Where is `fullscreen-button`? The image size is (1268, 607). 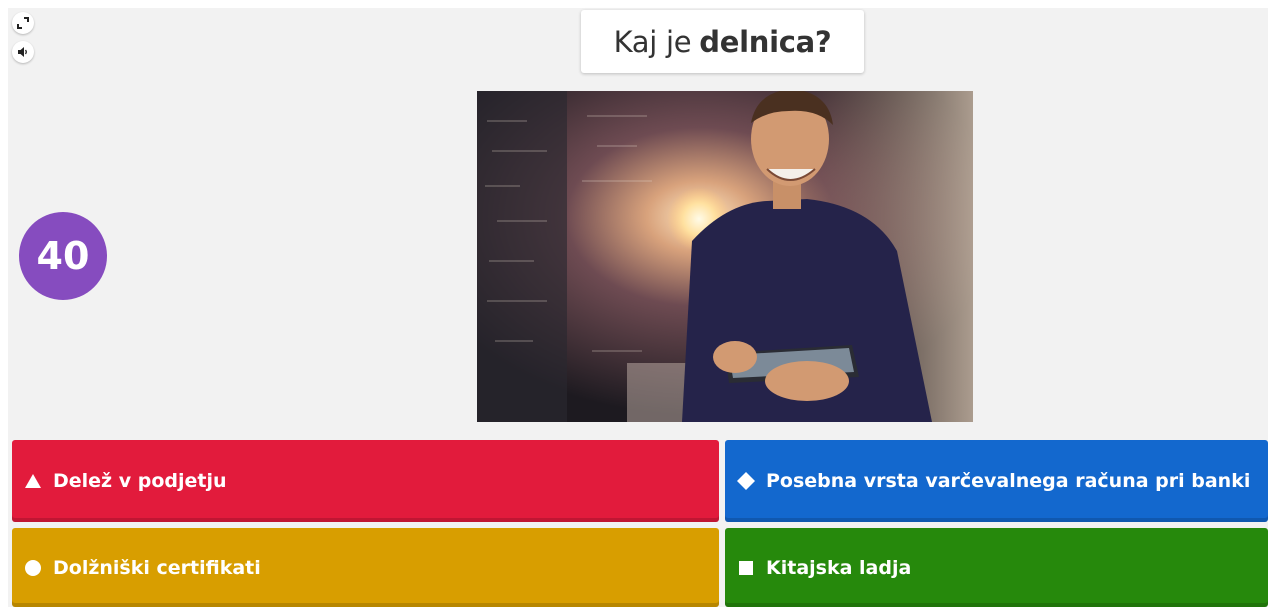 fullscreen-button is located at coordinates (23, 23).